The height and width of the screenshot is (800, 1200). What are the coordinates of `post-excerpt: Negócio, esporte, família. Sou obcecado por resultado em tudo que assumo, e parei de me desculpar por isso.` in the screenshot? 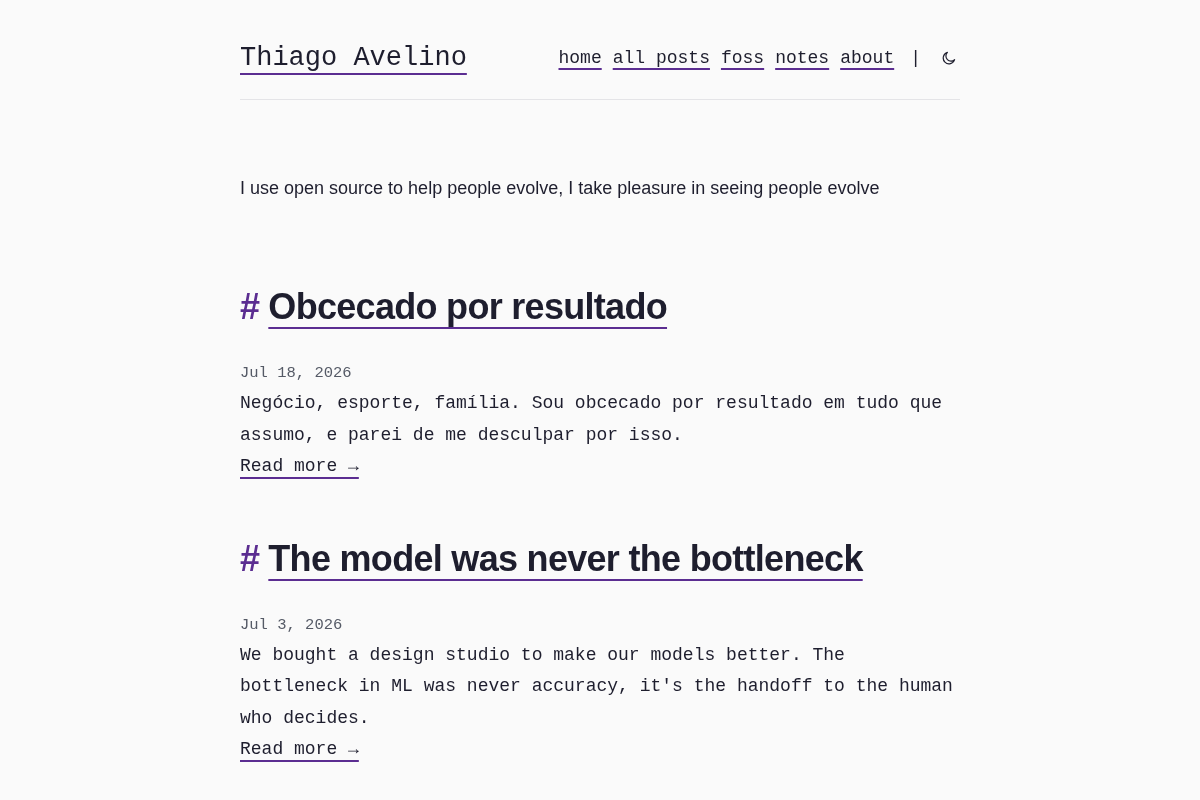 It's located at (592, 419).